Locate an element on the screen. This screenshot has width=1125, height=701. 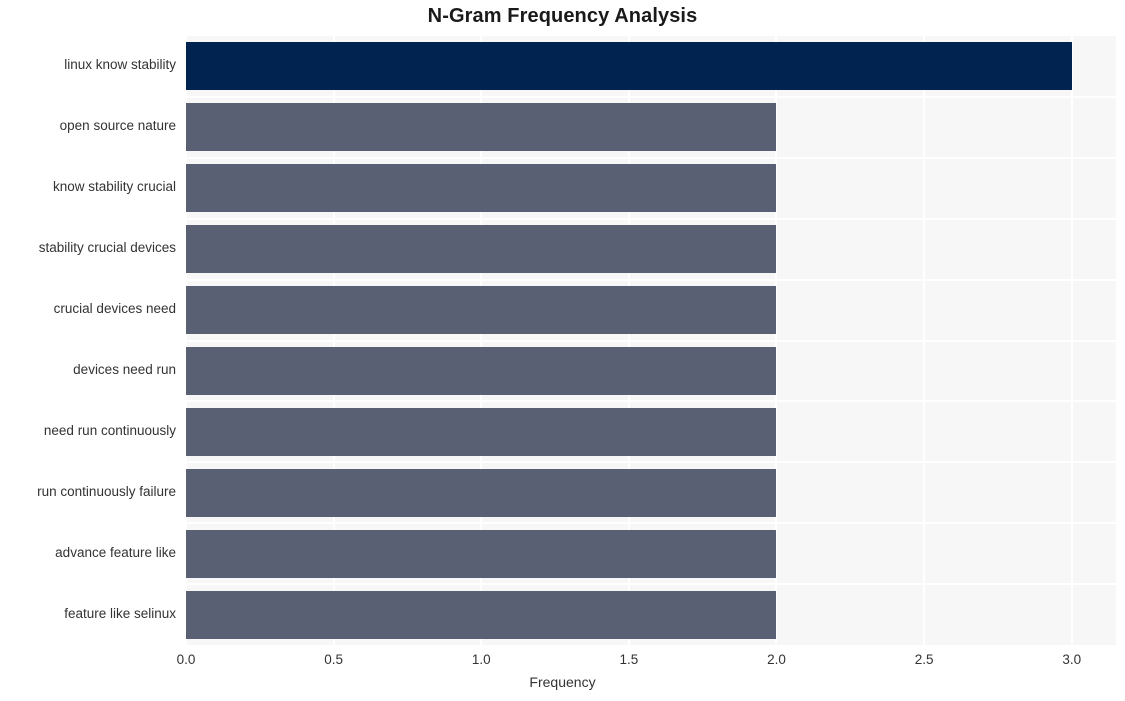
x-axis-tick-label: 0.5 is located at coordinates (333, 659).